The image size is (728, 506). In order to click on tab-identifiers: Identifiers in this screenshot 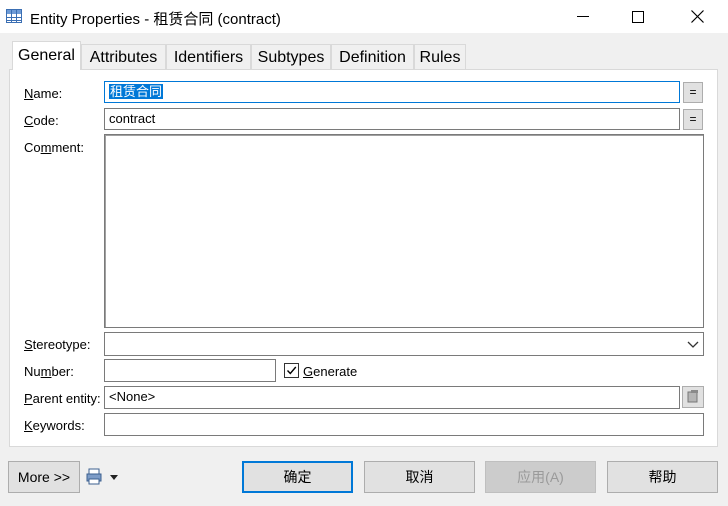, I will do `click(208, 57)`.